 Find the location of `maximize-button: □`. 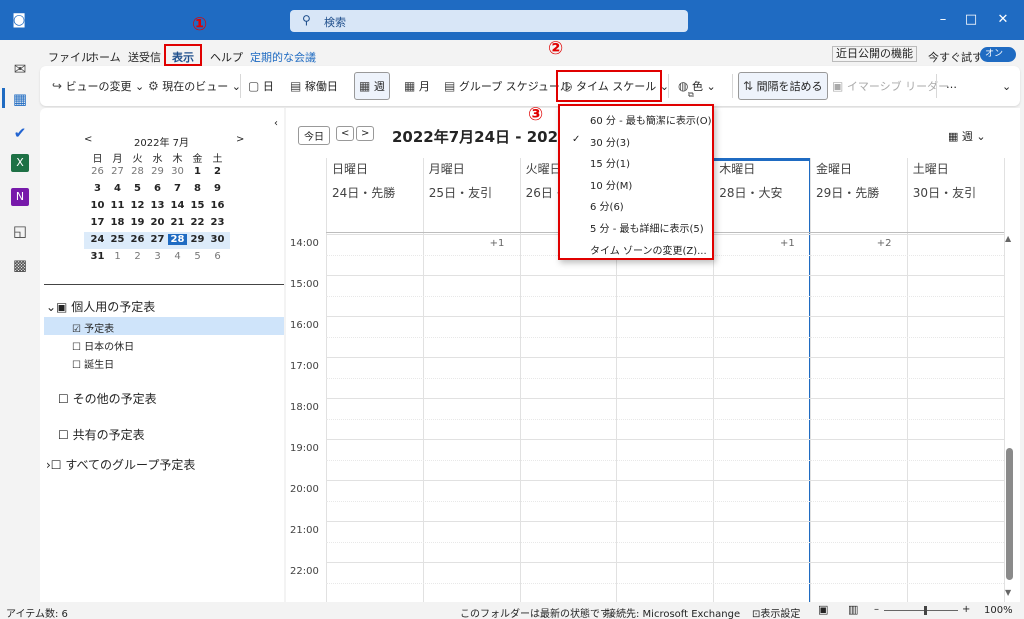

maximize-button: □ is located at coordinates (971, 20).